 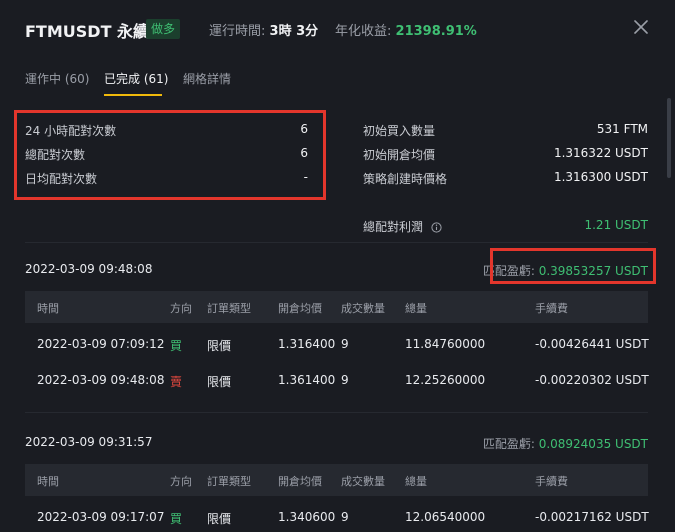 I want to click on record-1-date: 2022-03-09 09:48:08, so click(x=89, y=269).